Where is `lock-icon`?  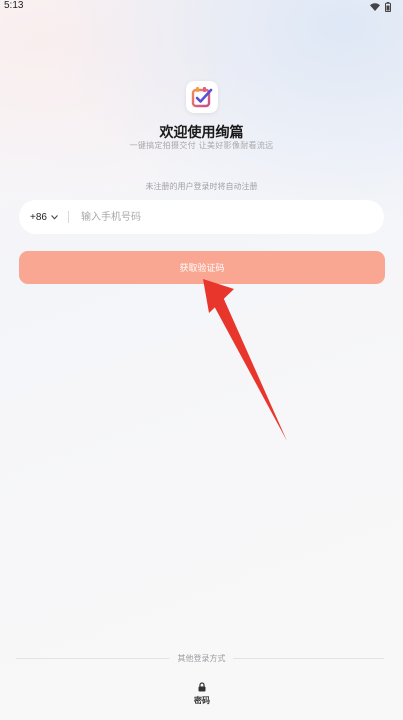
lock-icon is located at coordinates (202, 687).